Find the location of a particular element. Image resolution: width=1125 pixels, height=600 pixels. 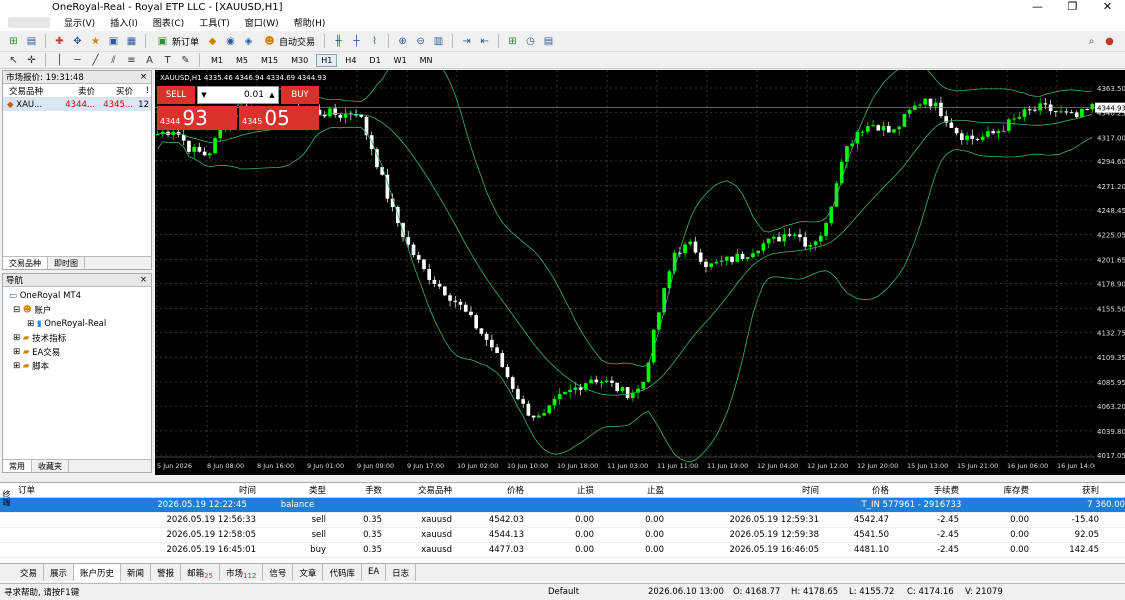

sell-button: SELL is located at coordinates (176, 95).